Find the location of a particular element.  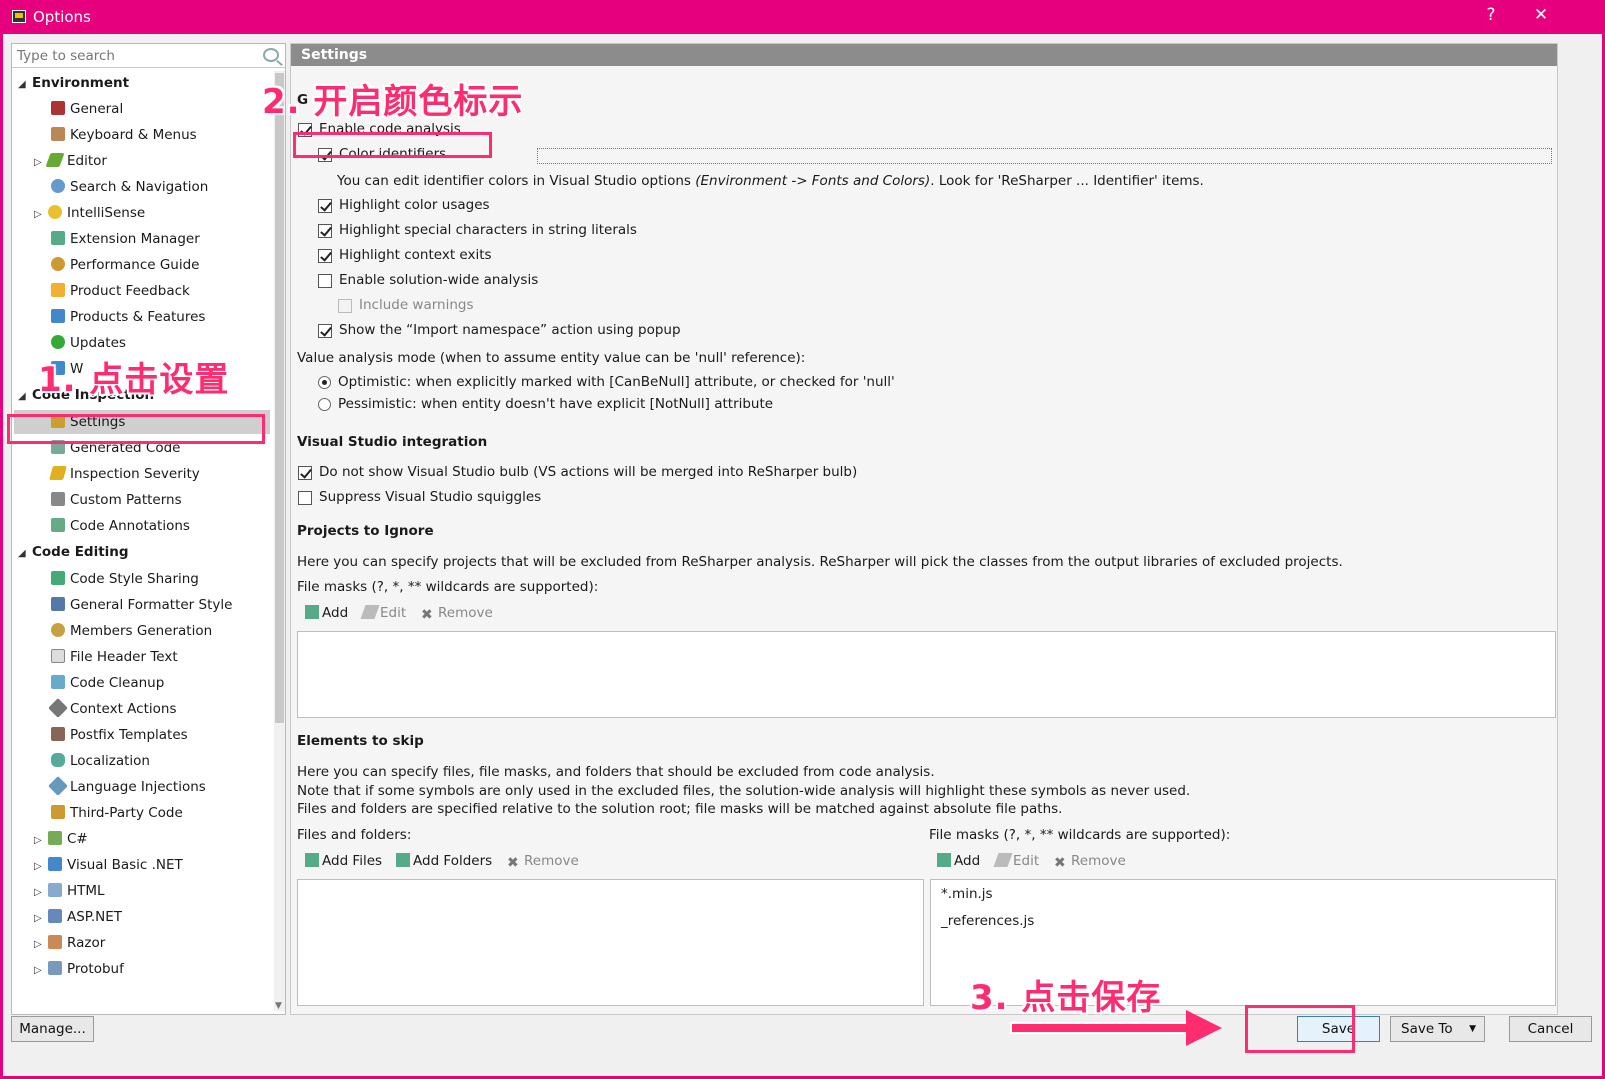

tree-item-keyboard-menus: Keyboard & Menus is located at coordinates (124, 135).